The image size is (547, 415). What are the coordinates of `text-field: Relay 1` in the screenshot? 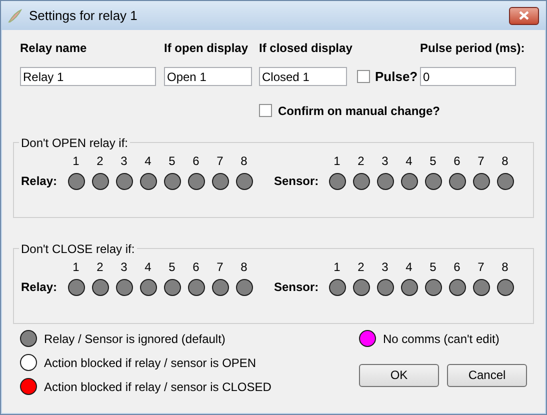 It's located at (88, 76).